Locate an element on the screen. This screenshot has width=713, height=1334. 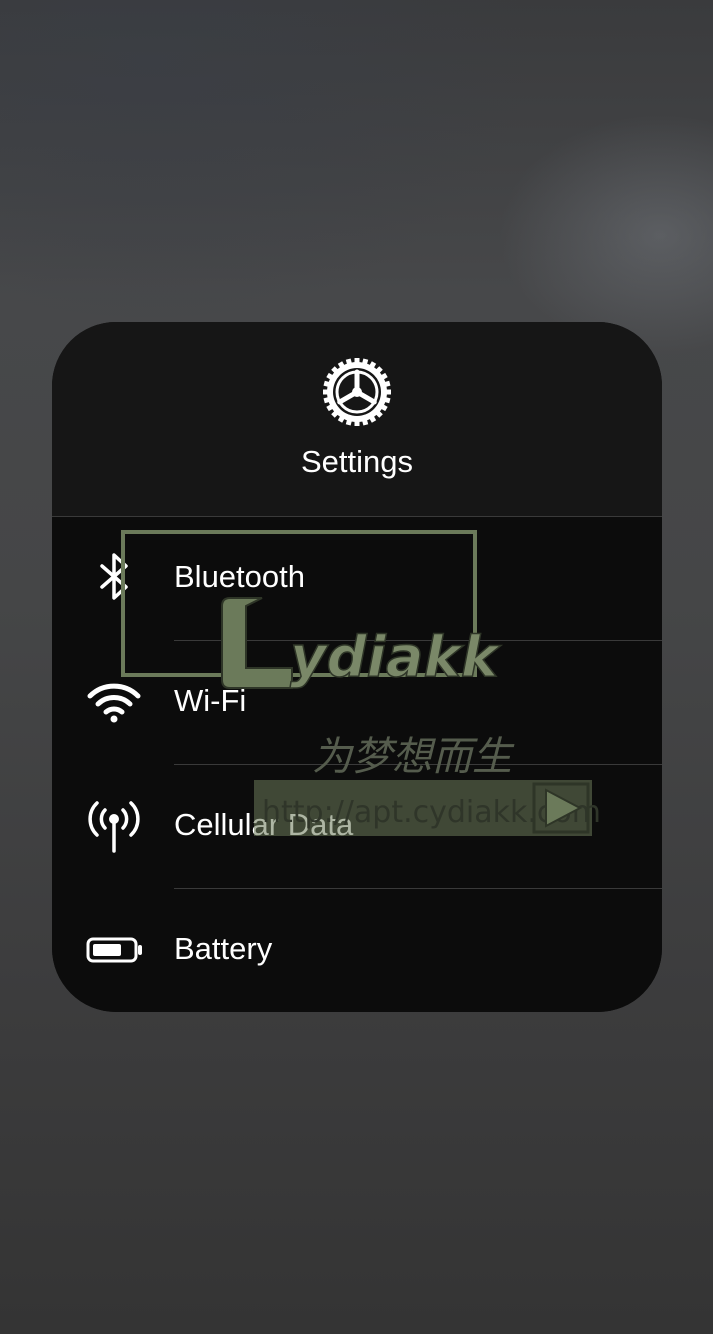
row-cellular-data: Cellular Data is located at coordinates (357, 827).